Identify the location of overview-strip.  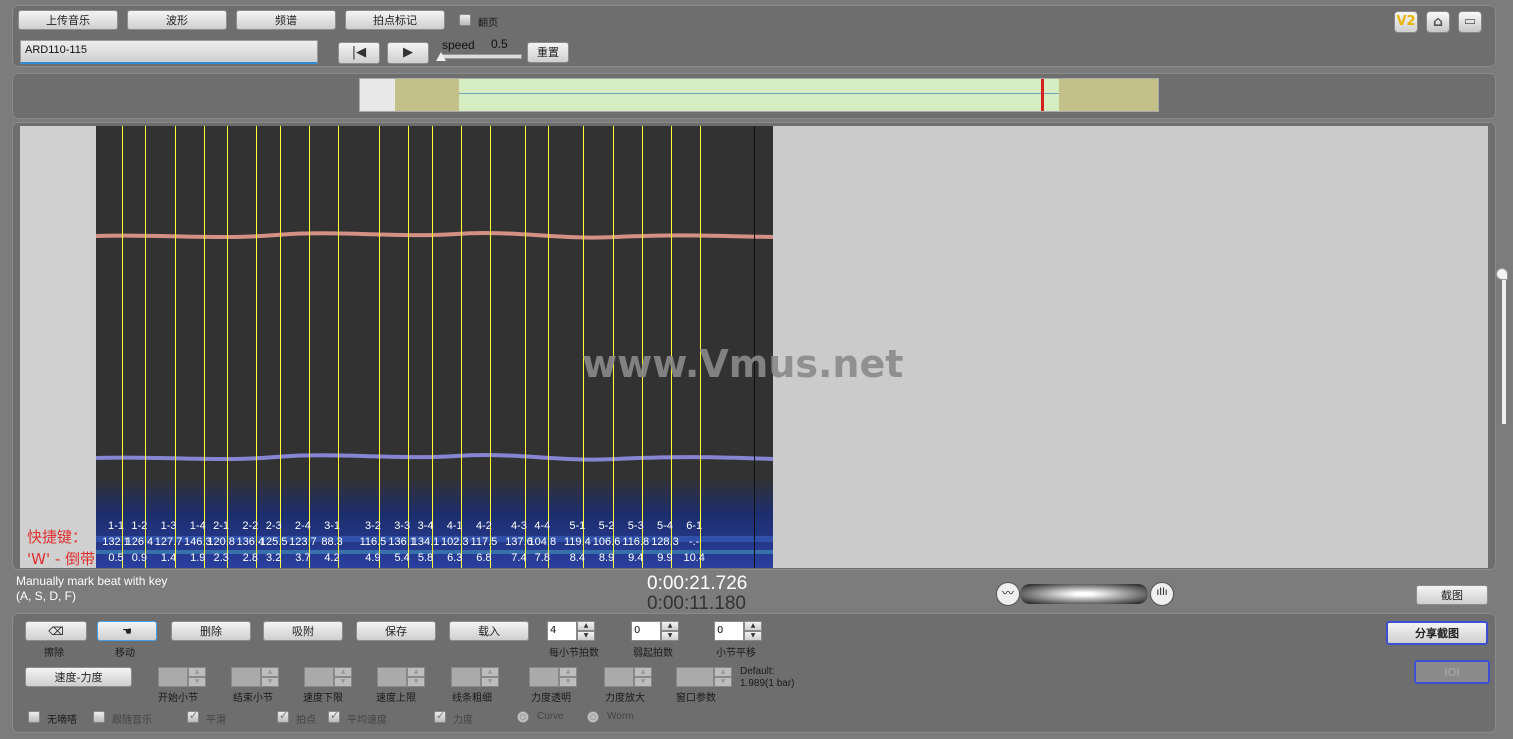
(759, 95).